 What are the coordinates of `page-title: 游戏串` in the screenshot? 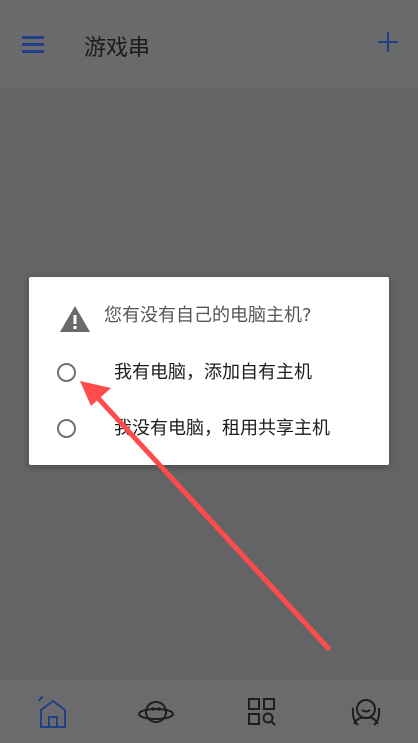 It's located at (117, 48).